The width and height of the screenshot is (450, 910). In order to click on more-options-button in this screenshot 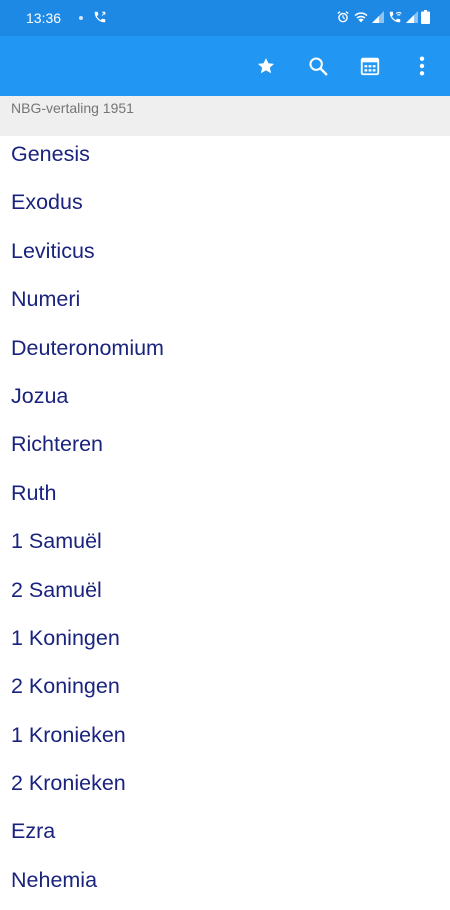, I will do `click(422, 66)`.